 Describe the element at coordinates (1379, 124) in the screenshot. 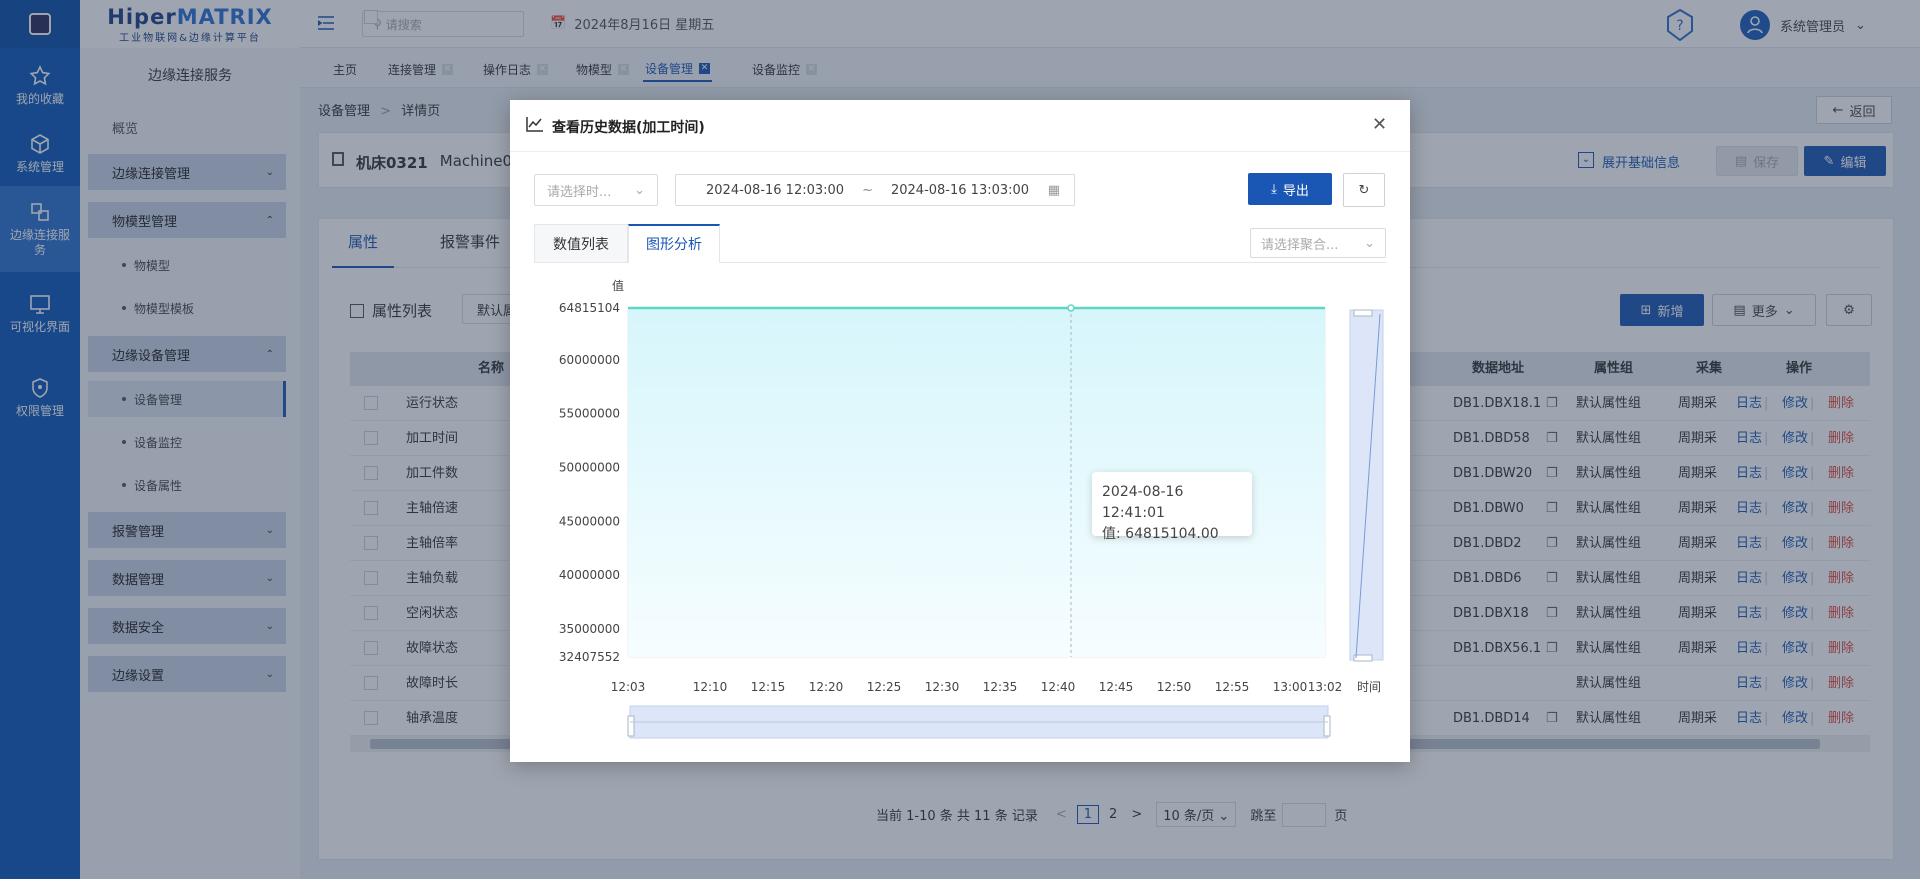

I see `close-icon: ✕` at that location.